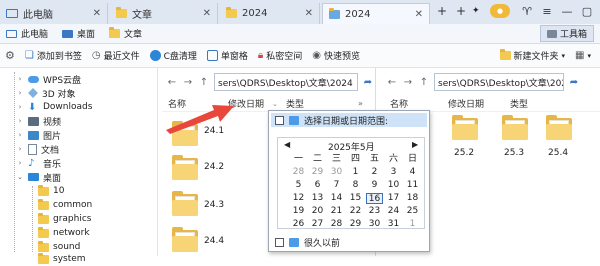 Image resolution: width=600 pixels, height=266 pixels. Describe the element at coordinates (336, 211) in the screenshot. I see `calendar-day: 21` at that location.